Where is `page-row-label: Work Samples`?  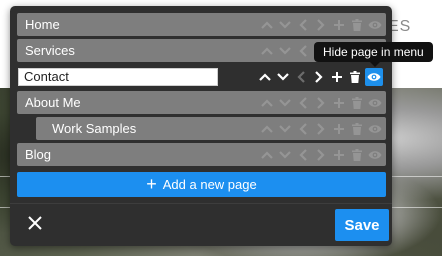
page-row-label: Work Samples is located at coordinates (94, 128).